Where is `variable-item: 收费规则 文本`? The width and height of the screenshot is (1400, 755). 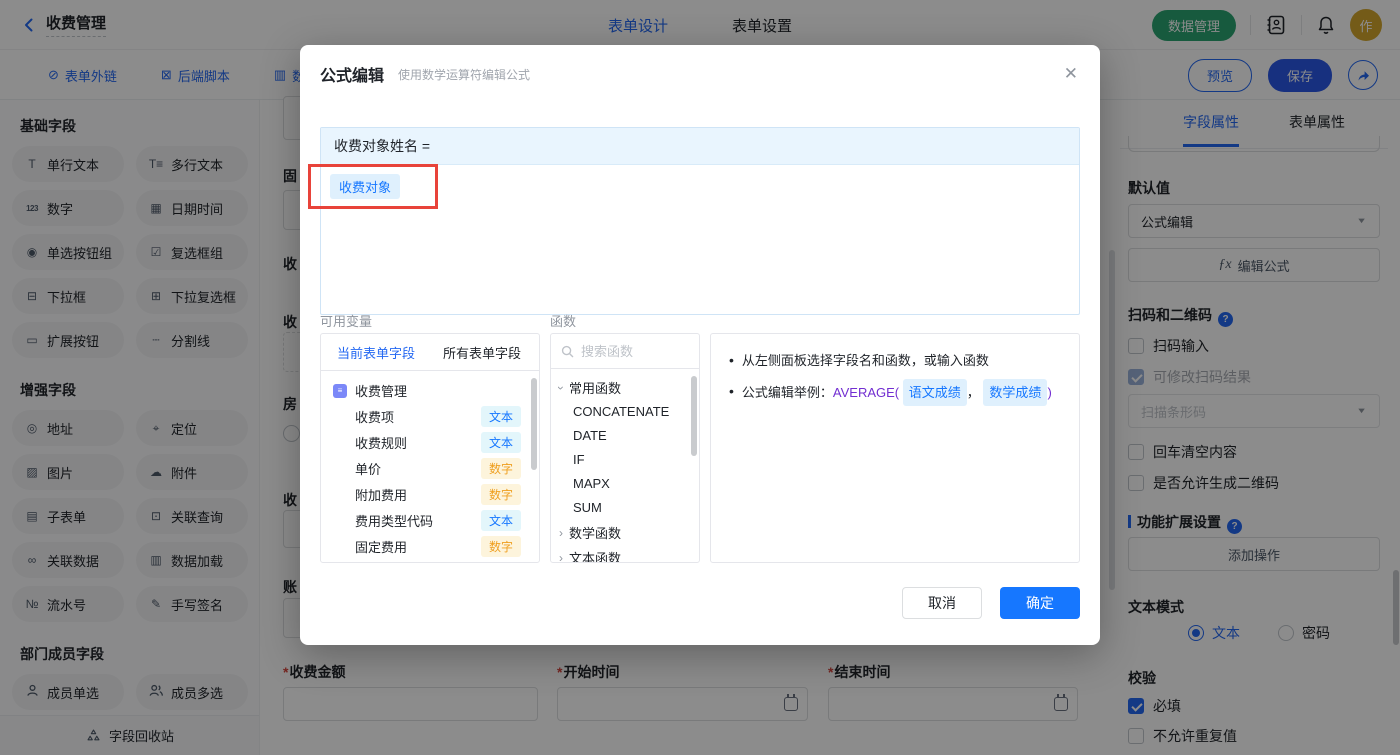
variable-item: 收费规则 文本 is located at coordinates (431, 442).